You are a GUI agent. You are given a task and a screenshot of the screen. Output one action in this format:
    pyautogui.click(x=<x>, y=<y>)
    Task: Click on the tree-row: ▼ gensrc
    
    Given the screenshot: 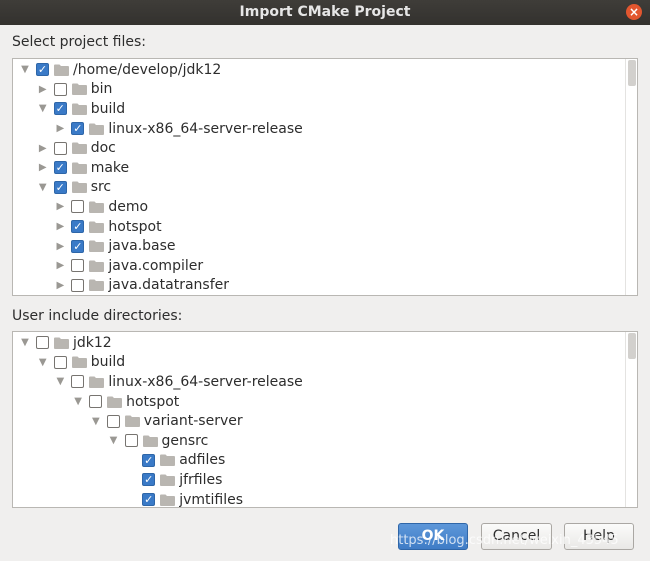 What is the action you would take?
    pyautogui.click(x=158, y=441)
    